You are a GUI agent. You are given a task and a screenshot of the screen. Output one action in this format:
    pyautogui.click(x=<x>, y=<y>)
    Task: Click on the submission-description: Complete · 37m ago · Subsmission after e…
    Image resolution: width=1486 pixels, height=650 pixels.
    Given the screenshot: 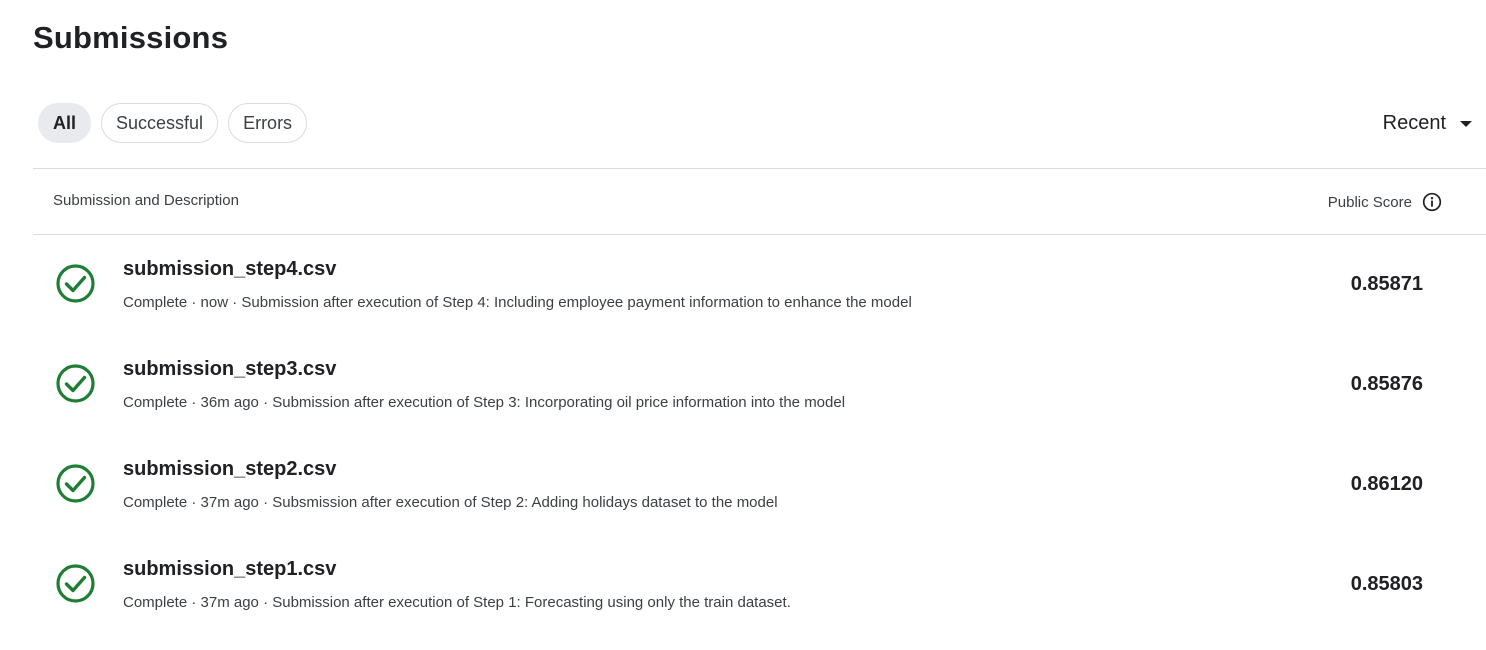 What is the action you would take?
    pyautogui.click(x=450, y=502)
    